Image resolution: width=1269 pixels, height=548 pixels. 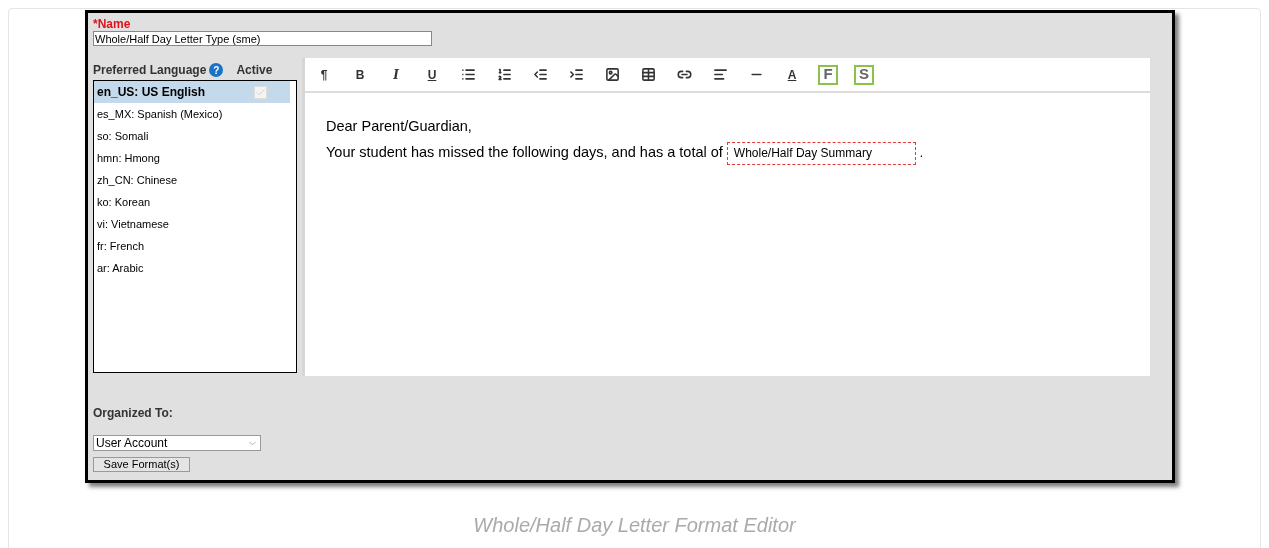 I want to click on toolbar-button: A, so click(x=792, y=74).